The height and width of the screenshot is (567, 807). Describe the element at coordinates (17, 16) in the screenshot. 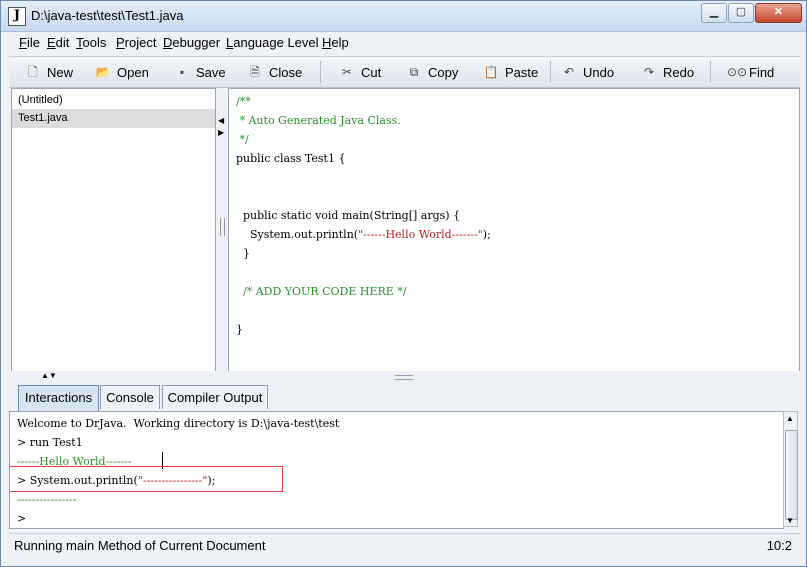

I see `drjava-app-icon: J` at that location.